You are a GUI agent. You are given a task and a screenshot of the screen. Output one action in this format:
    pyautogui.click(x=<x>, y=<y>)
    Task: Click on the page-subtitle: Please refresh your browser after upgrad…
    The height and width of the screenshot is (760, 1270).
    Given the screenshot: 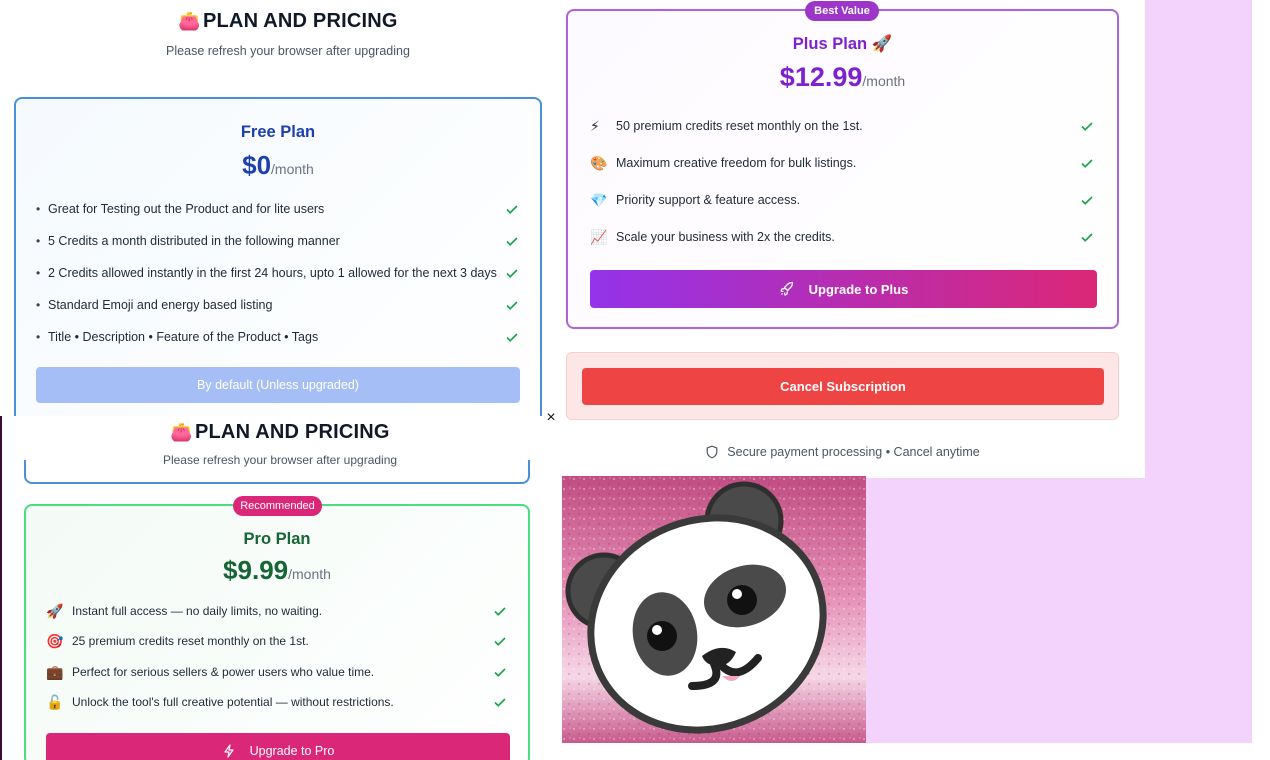 What is the action you would take?
    pyautogui.click(x=288, y=51)
    